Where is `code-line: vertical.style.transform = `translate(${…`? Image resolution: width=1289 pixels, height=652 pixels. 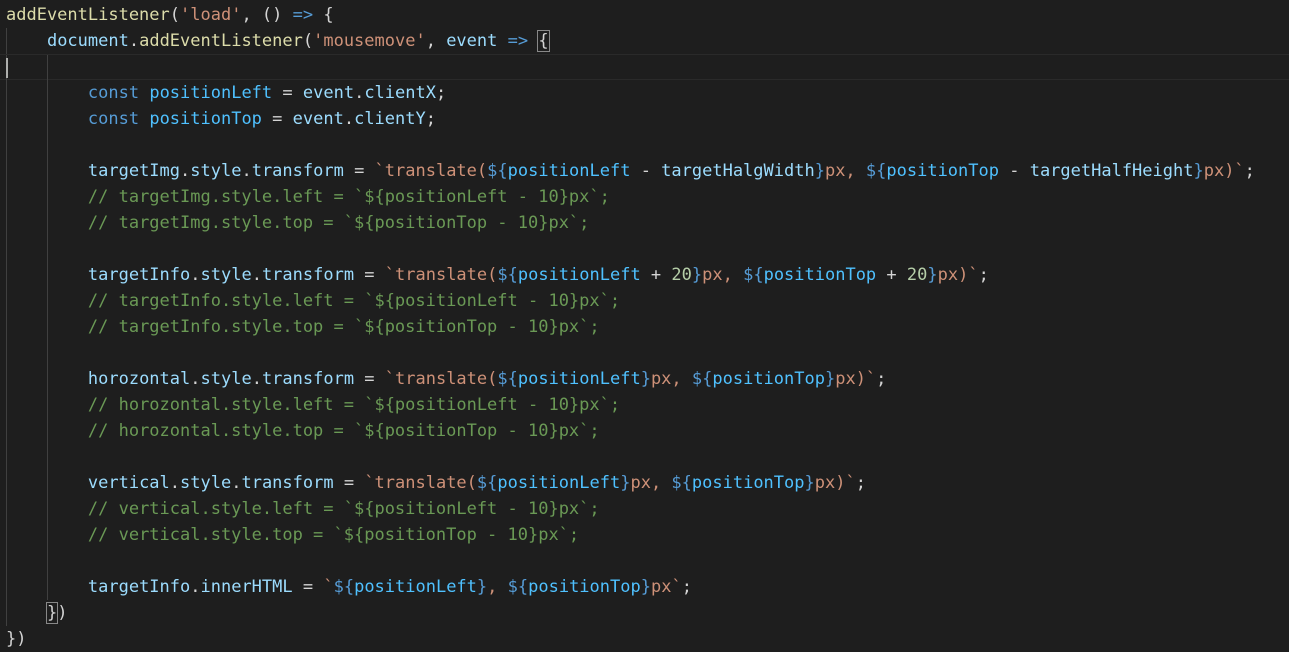
code-line: vertical.style.transform = `translate(${… is located at coordinates (644, 483).